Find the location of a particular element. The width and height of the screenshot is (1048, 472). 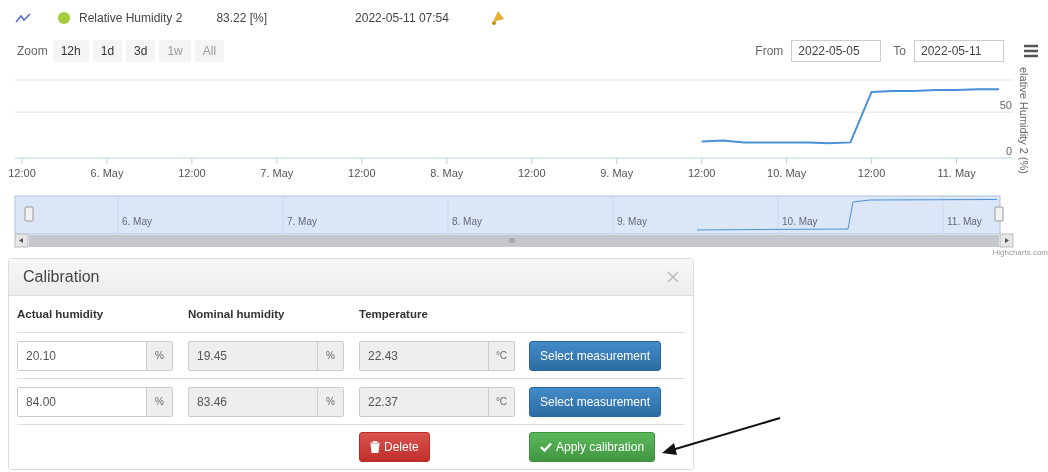

value-input: 83.46 is located at coordinates (253, 401).